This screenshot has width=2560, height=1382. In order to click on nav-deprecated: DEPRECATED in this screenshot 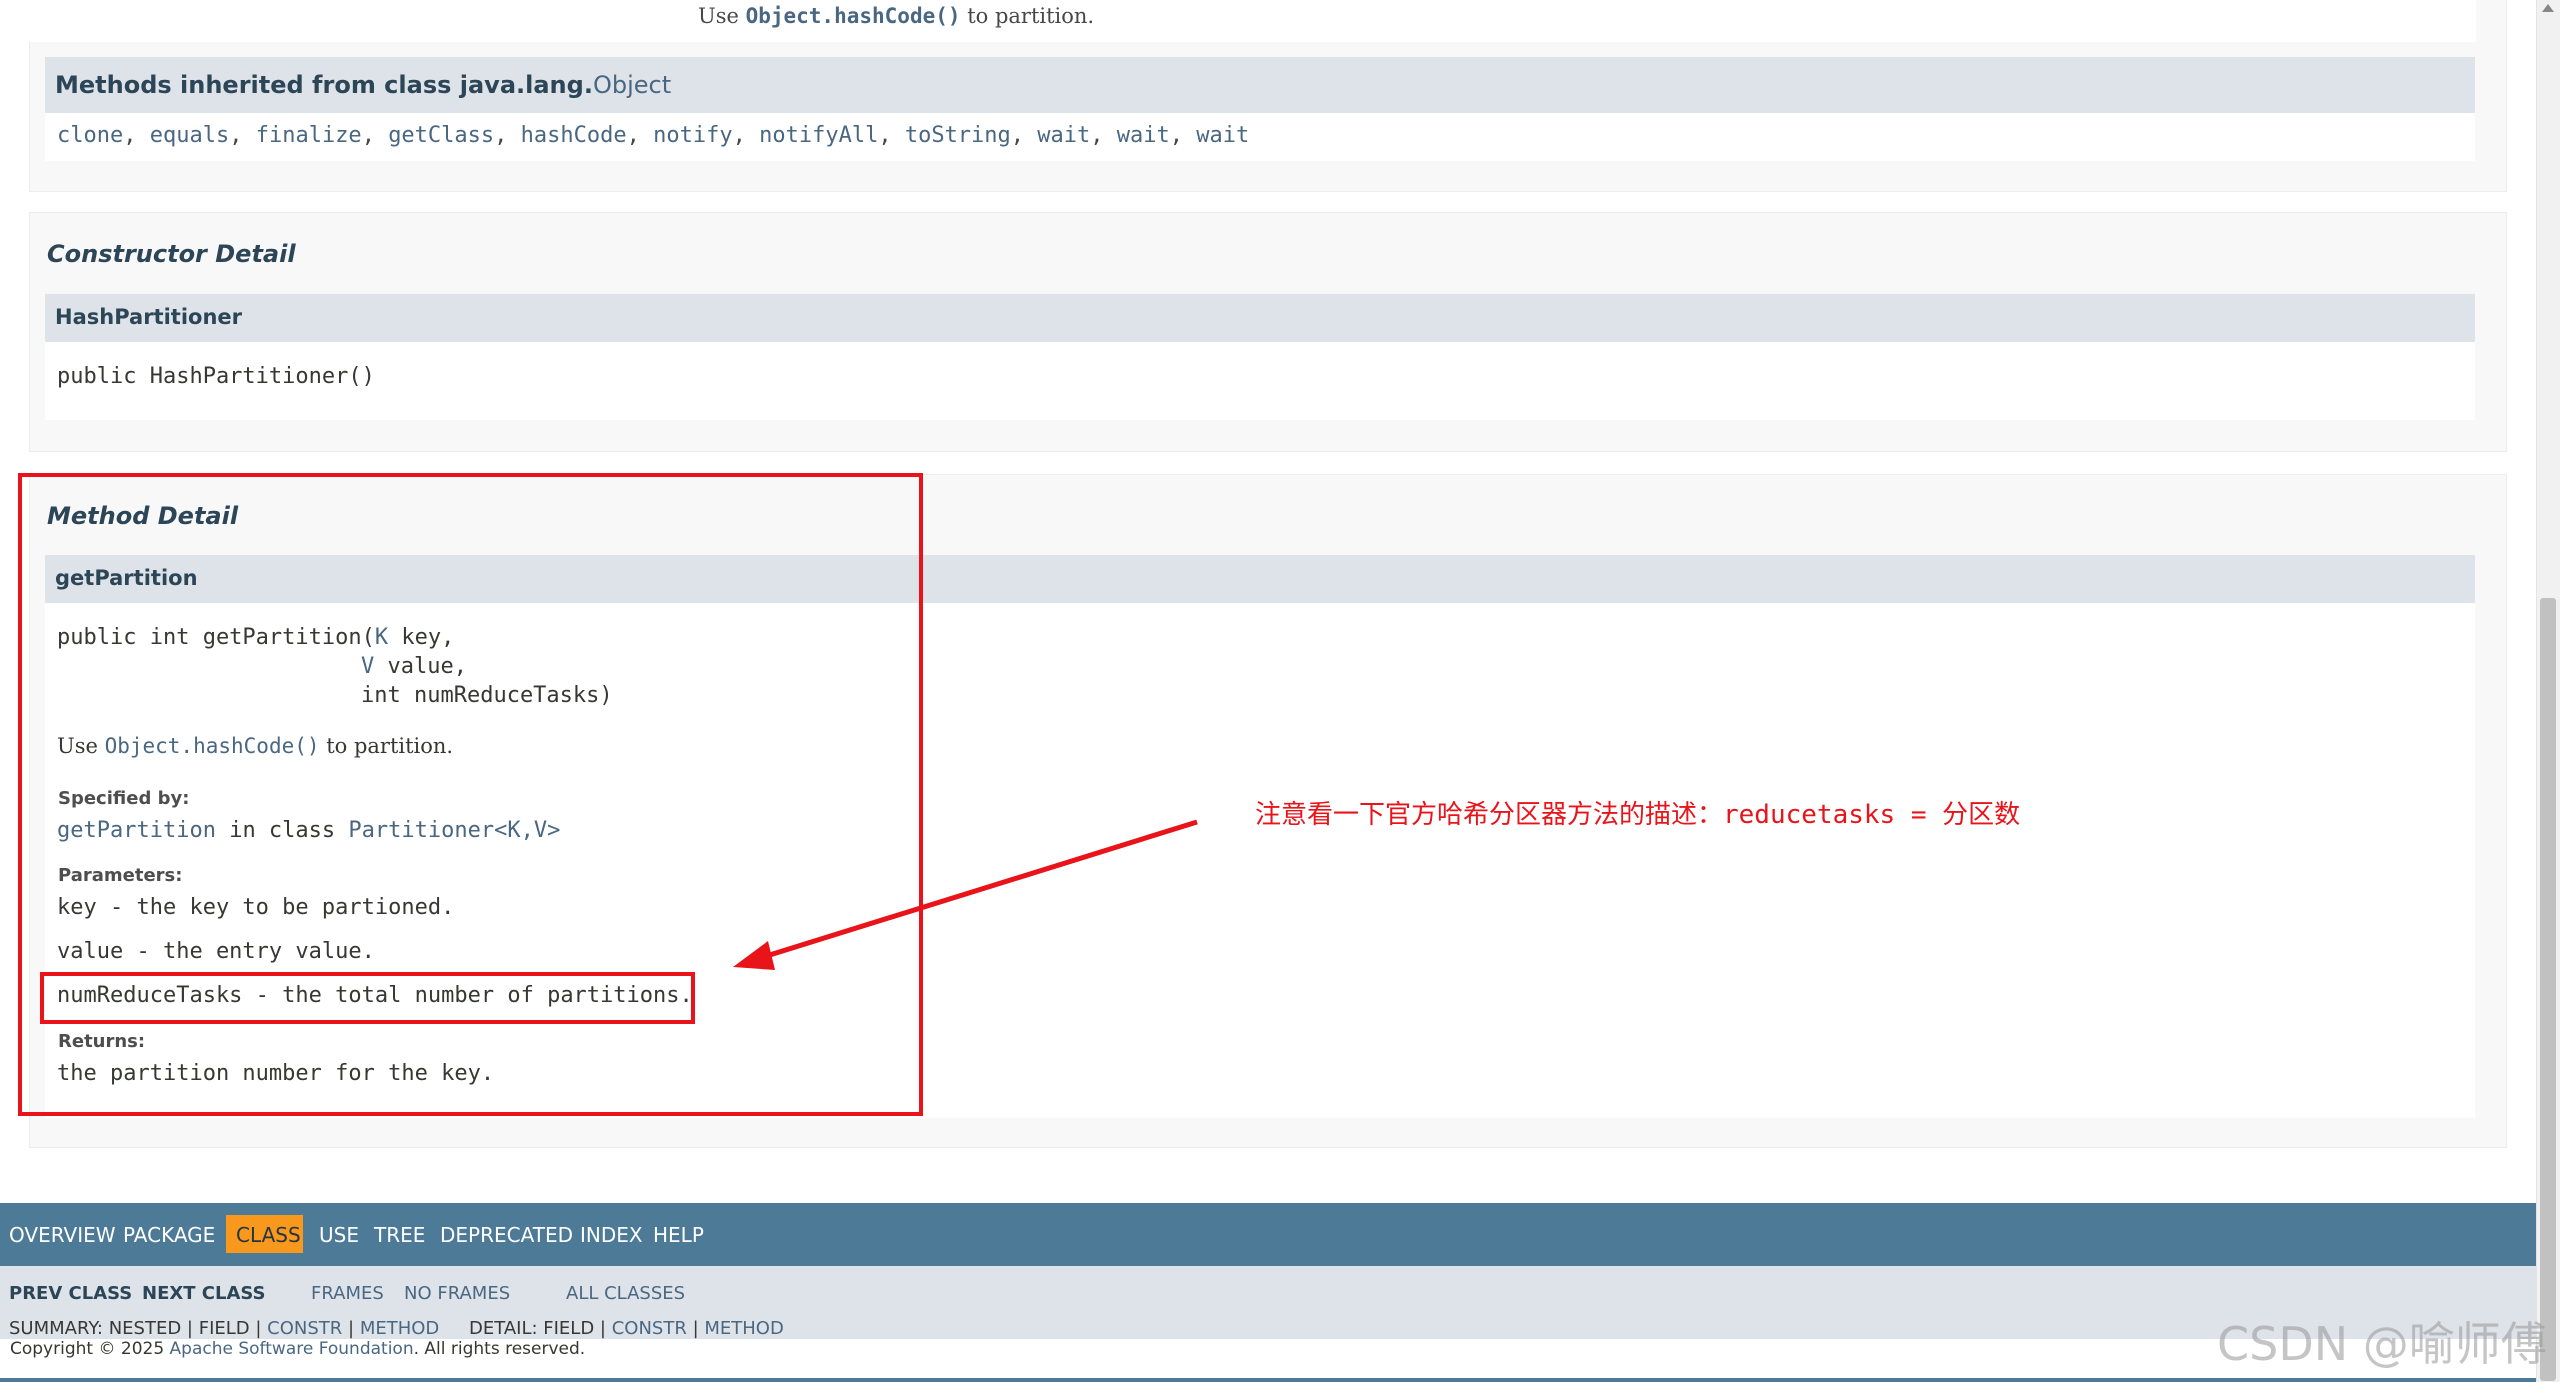, I will do `click(506, 1235)`.